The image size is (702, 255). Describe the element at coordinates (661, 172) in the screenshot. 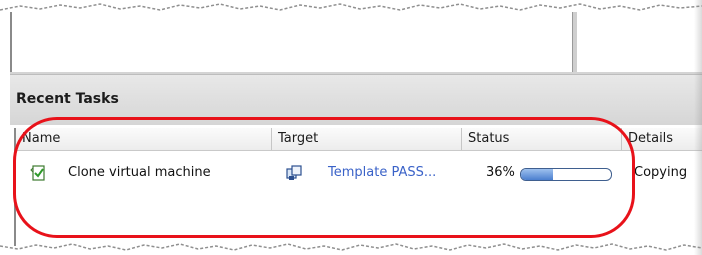

I see `task-details: Copying` at that location.